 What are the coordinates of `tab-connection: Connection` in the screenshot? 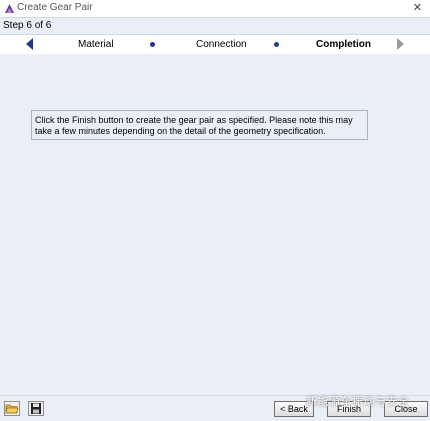 It's located at (221, 44).